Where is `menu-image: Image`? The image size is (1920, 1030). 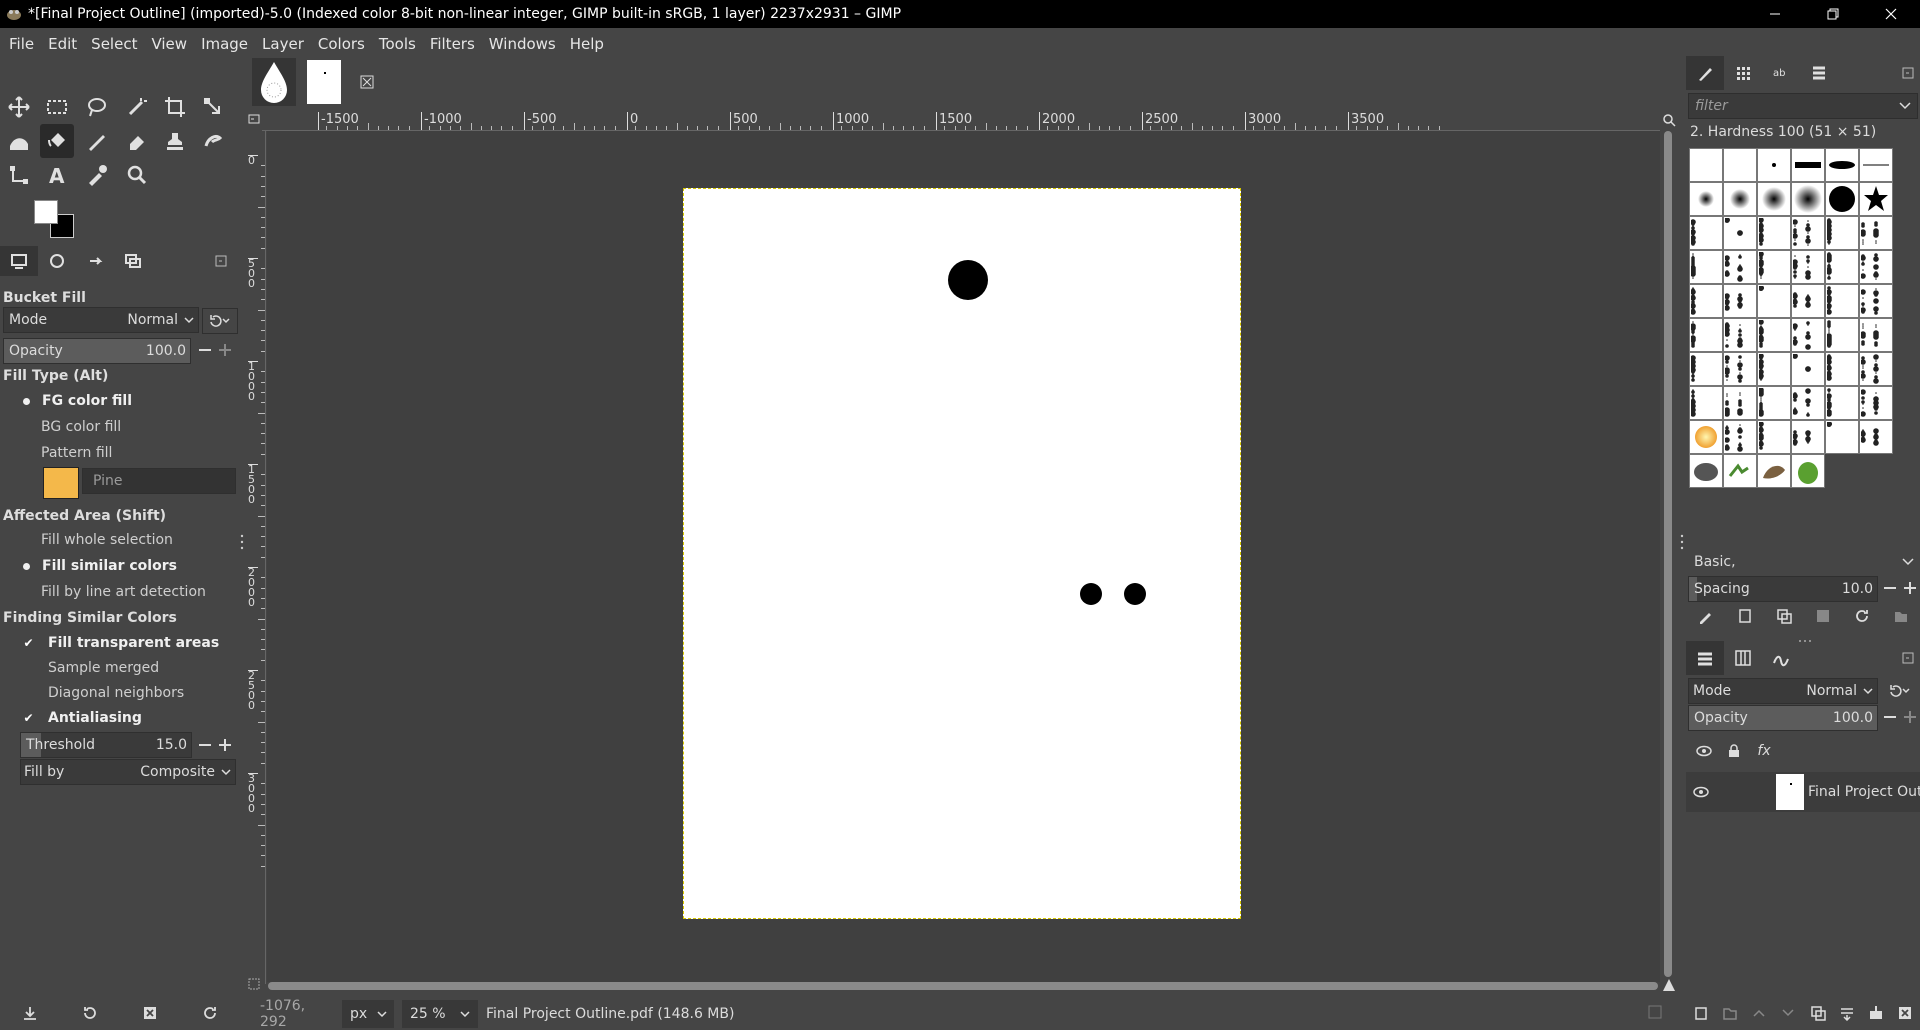
menu-image: Image is located at coordinates (224, 44).